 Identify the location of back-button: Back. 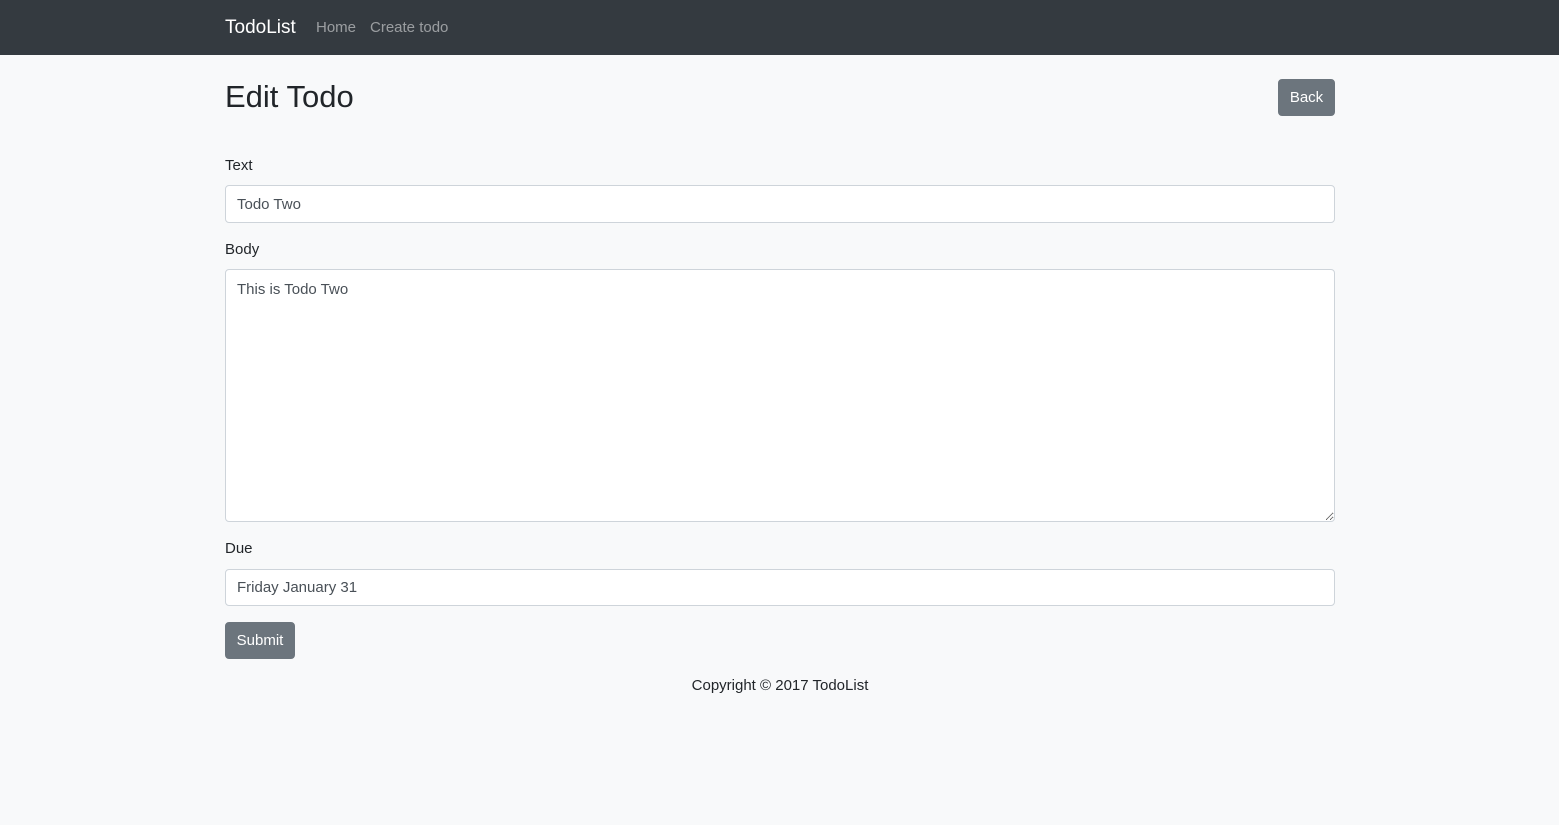
(1306, 97).